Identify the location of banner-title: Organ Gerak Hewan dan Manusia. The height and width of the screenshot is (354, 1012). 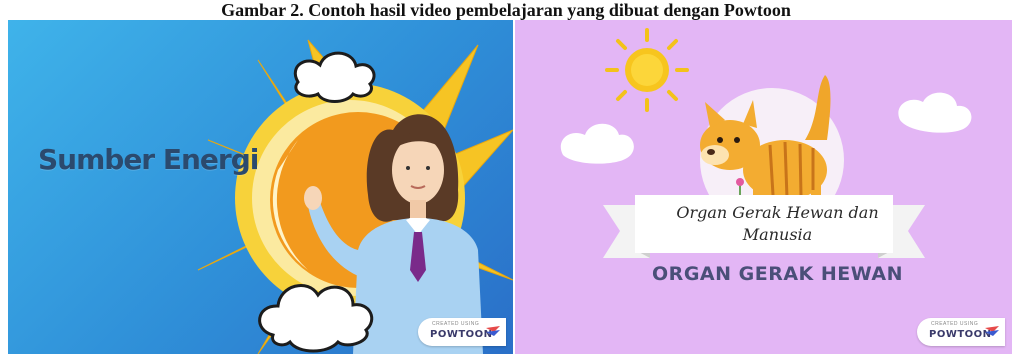
(777, 223).